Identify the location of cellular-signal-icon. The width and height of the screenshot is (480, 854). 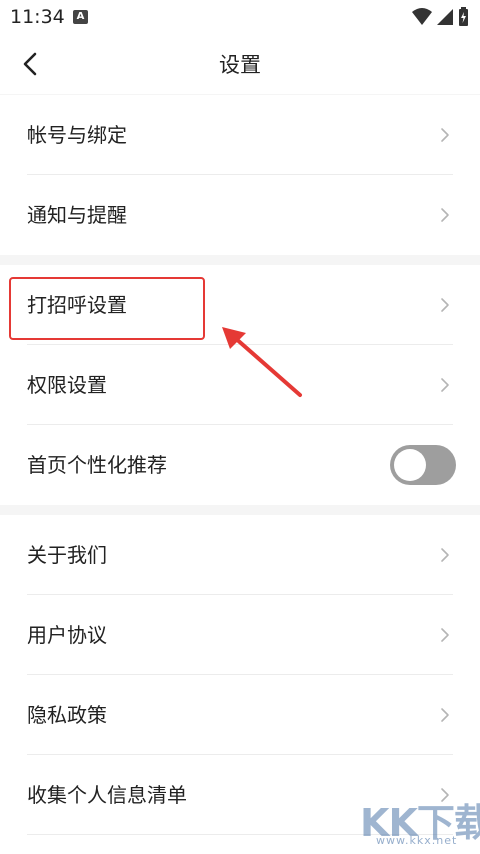
(445, 17).